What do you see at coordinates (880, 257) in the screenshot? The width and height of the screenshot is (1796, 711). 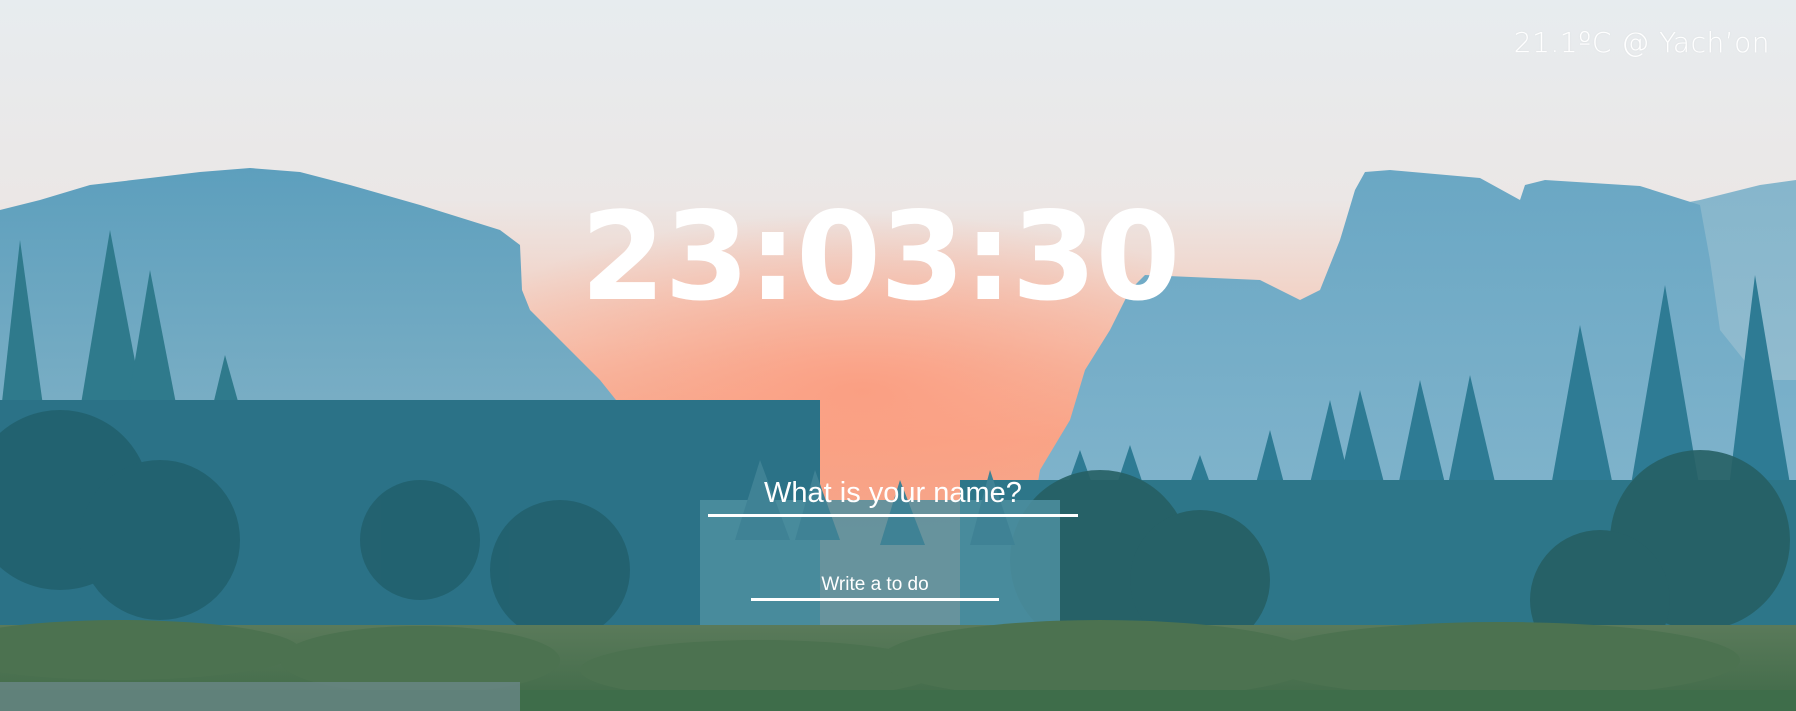 I see `clock-time: 23:03:30` at bounding box center [880, 257].